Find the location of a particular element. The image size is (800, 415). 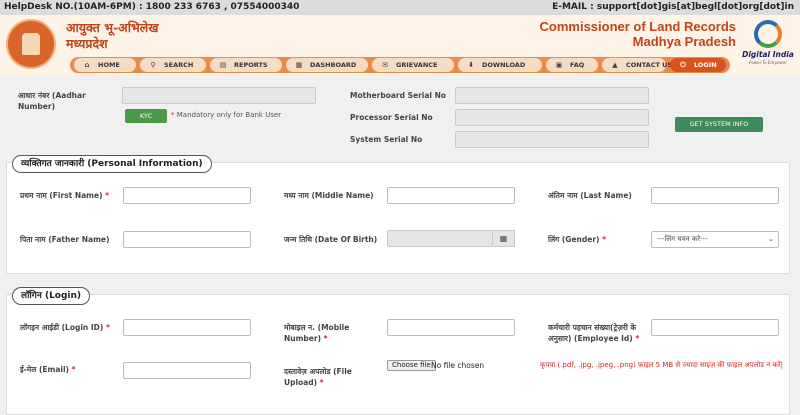

nav-download-label: DOWNLOAD is located at coordinates (504, 65).